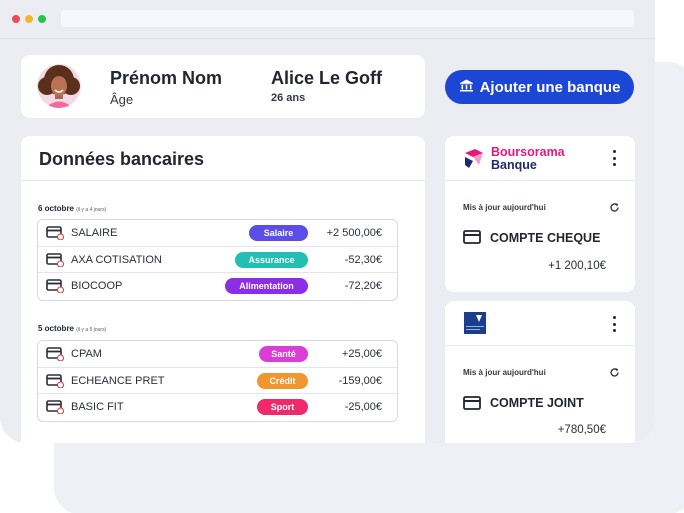 The width and height of the screenshot is (684, 513). I want to click on table-row: AXA COTISATION Assurance -52,30€, so click(217, 260).